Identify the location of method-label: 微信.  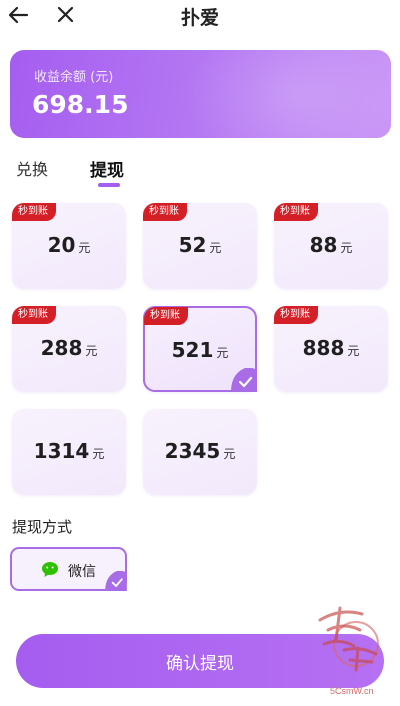
(82, 572).